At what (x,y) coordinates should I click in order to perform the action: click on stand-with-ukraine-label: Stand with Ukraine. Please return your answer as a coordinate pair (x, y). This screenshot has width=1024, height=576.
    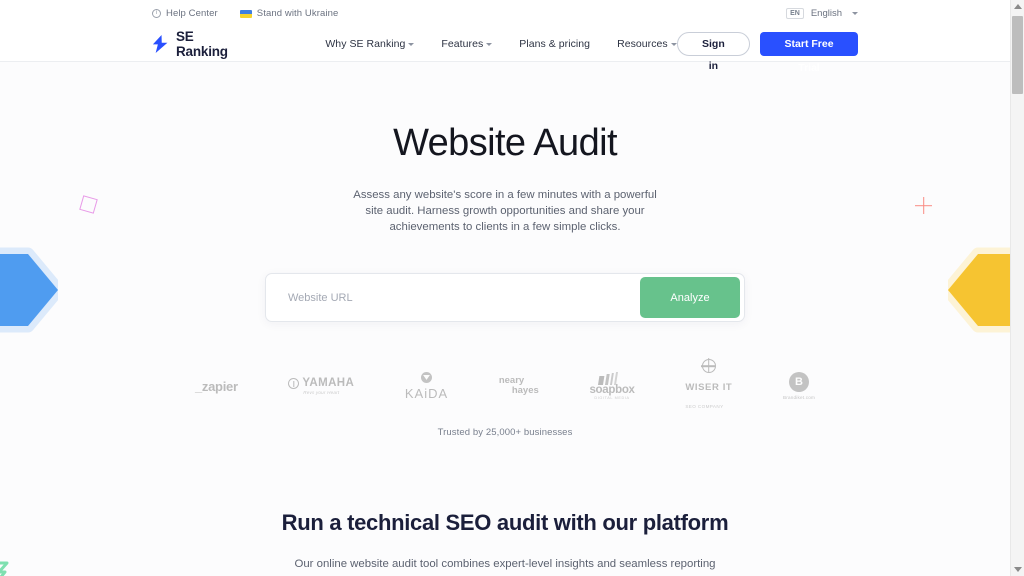
    Looking at the image, I should click on (297, 13).